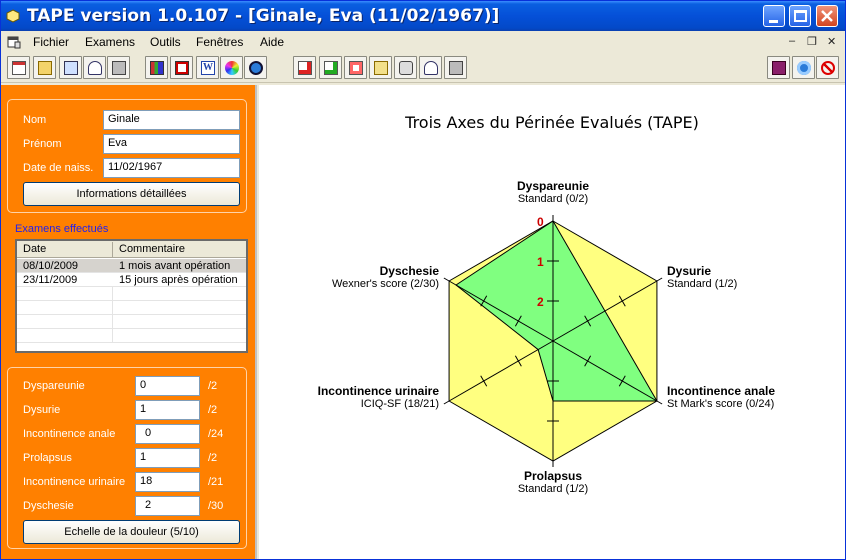  I want to click on tool-help-button, so click(778, 67).